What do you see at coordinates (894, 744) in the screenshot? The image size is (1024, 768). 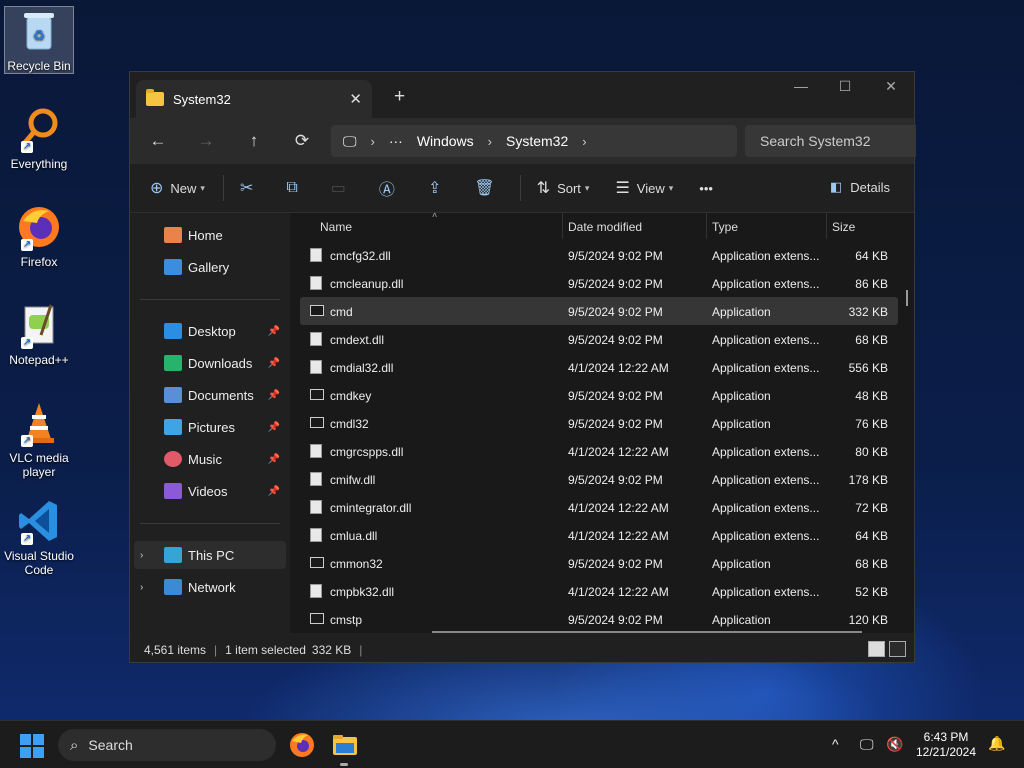 I see `volume-muted-icon: 🔇` at bounding box center [894, 744].